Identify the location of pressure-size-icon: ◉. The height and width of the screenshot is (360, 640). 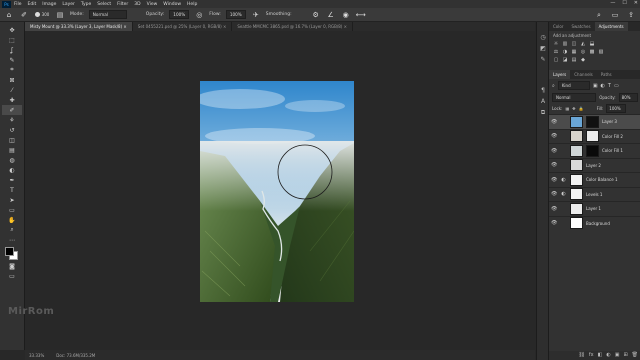
(346, 15).